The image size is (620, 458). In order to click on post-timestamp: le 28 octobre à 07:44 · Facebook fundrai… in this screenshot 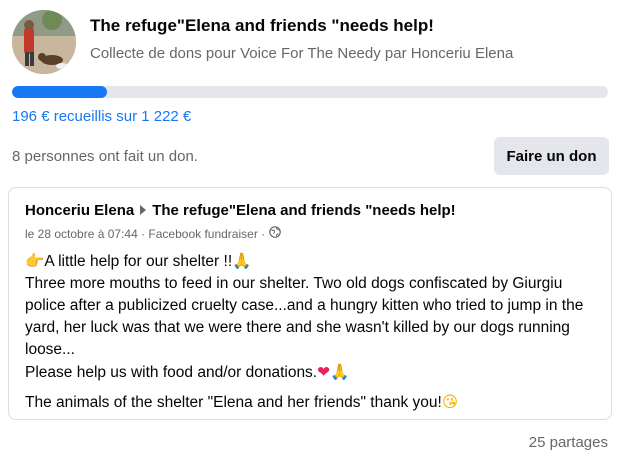, I will do `click(145, 234)`.